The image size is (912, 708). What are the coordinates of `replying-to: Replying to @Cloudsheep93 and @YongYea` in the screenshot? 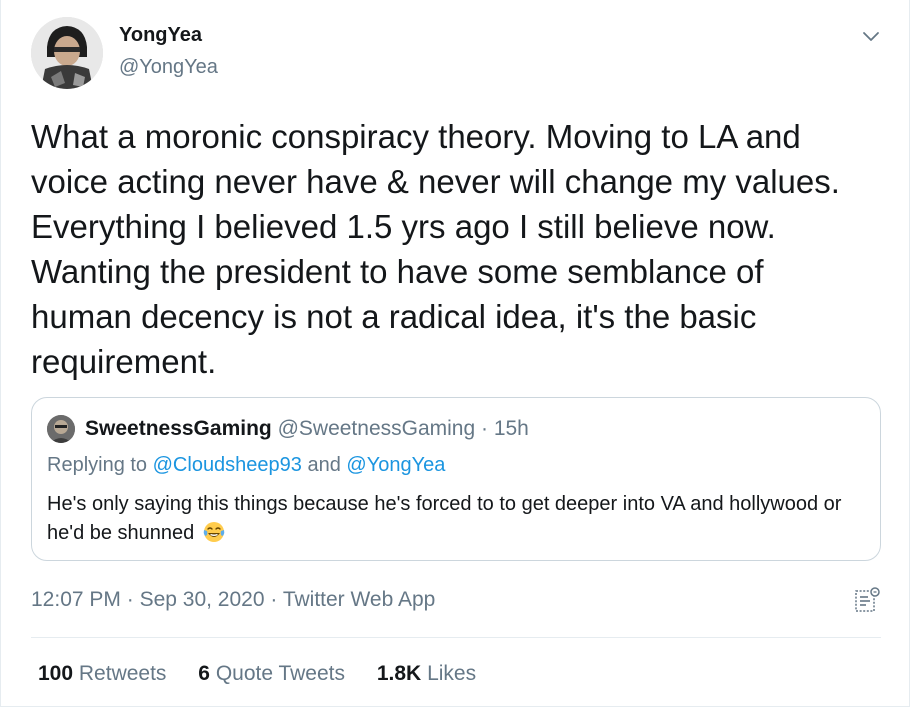 It's located at (246, 465).